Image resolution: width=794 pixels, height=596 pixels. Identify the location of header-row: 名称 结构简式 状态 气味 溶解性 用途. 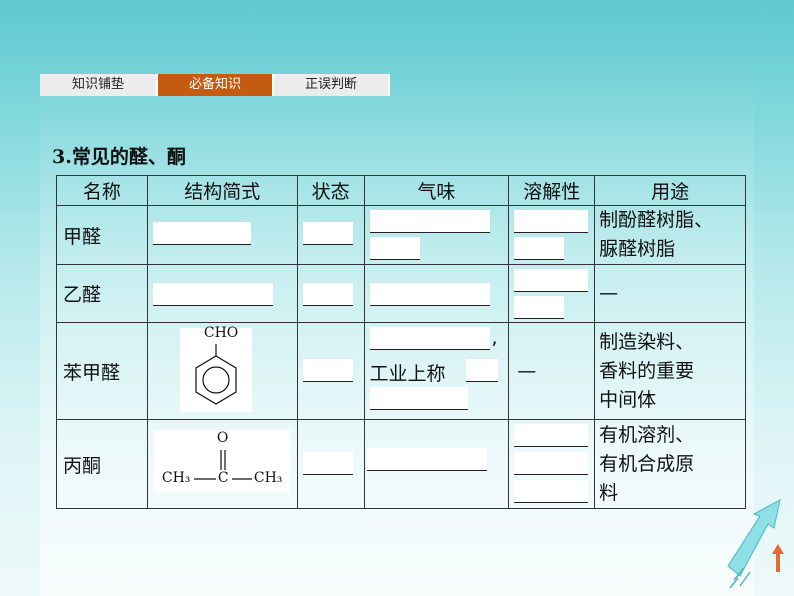
(401, 190).